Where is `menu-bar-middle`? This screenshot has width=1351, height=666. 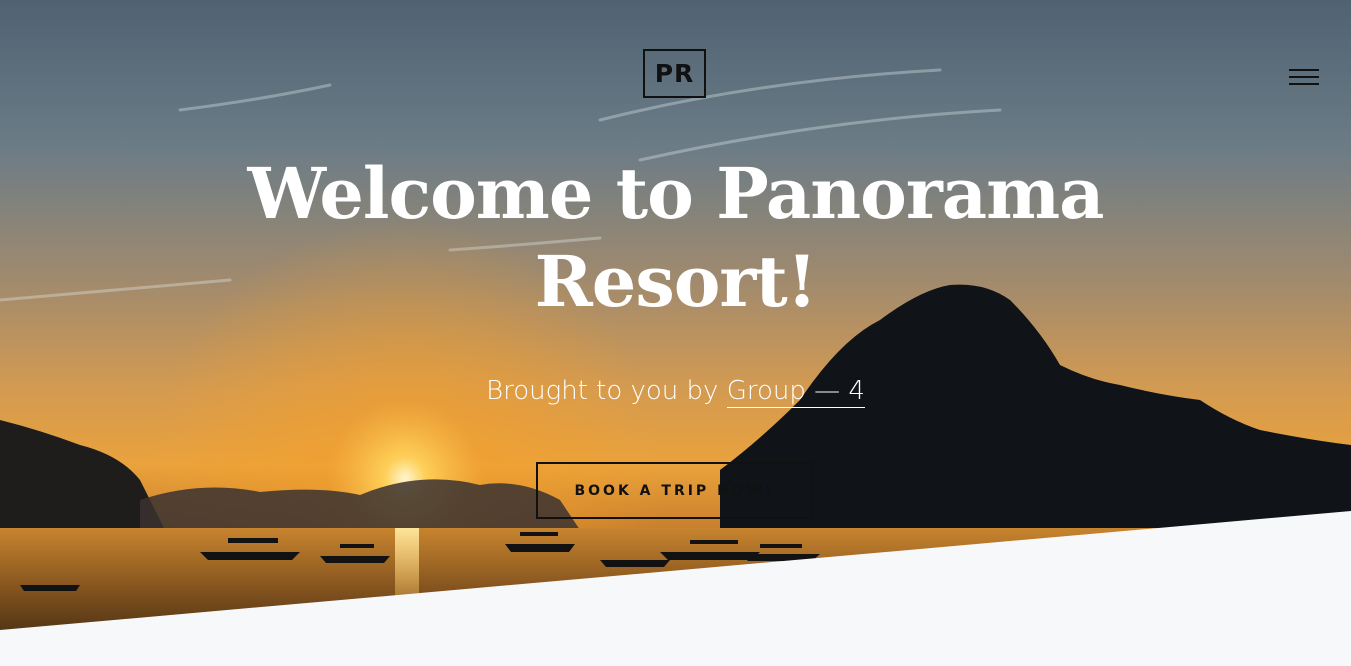 menu-bar-middle is located at coordinates (1304, 77).